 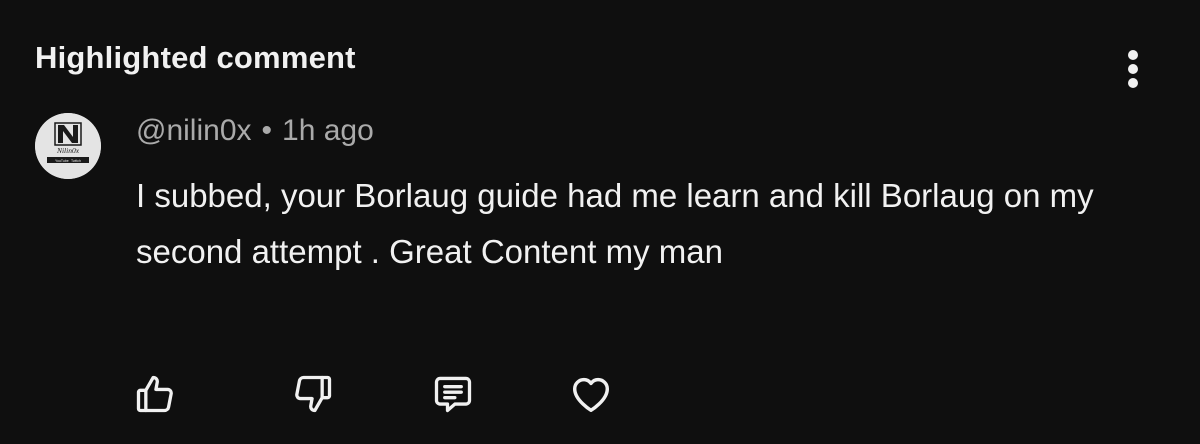 I want to click on reply-comment-icon, so click(x=453, y=394).